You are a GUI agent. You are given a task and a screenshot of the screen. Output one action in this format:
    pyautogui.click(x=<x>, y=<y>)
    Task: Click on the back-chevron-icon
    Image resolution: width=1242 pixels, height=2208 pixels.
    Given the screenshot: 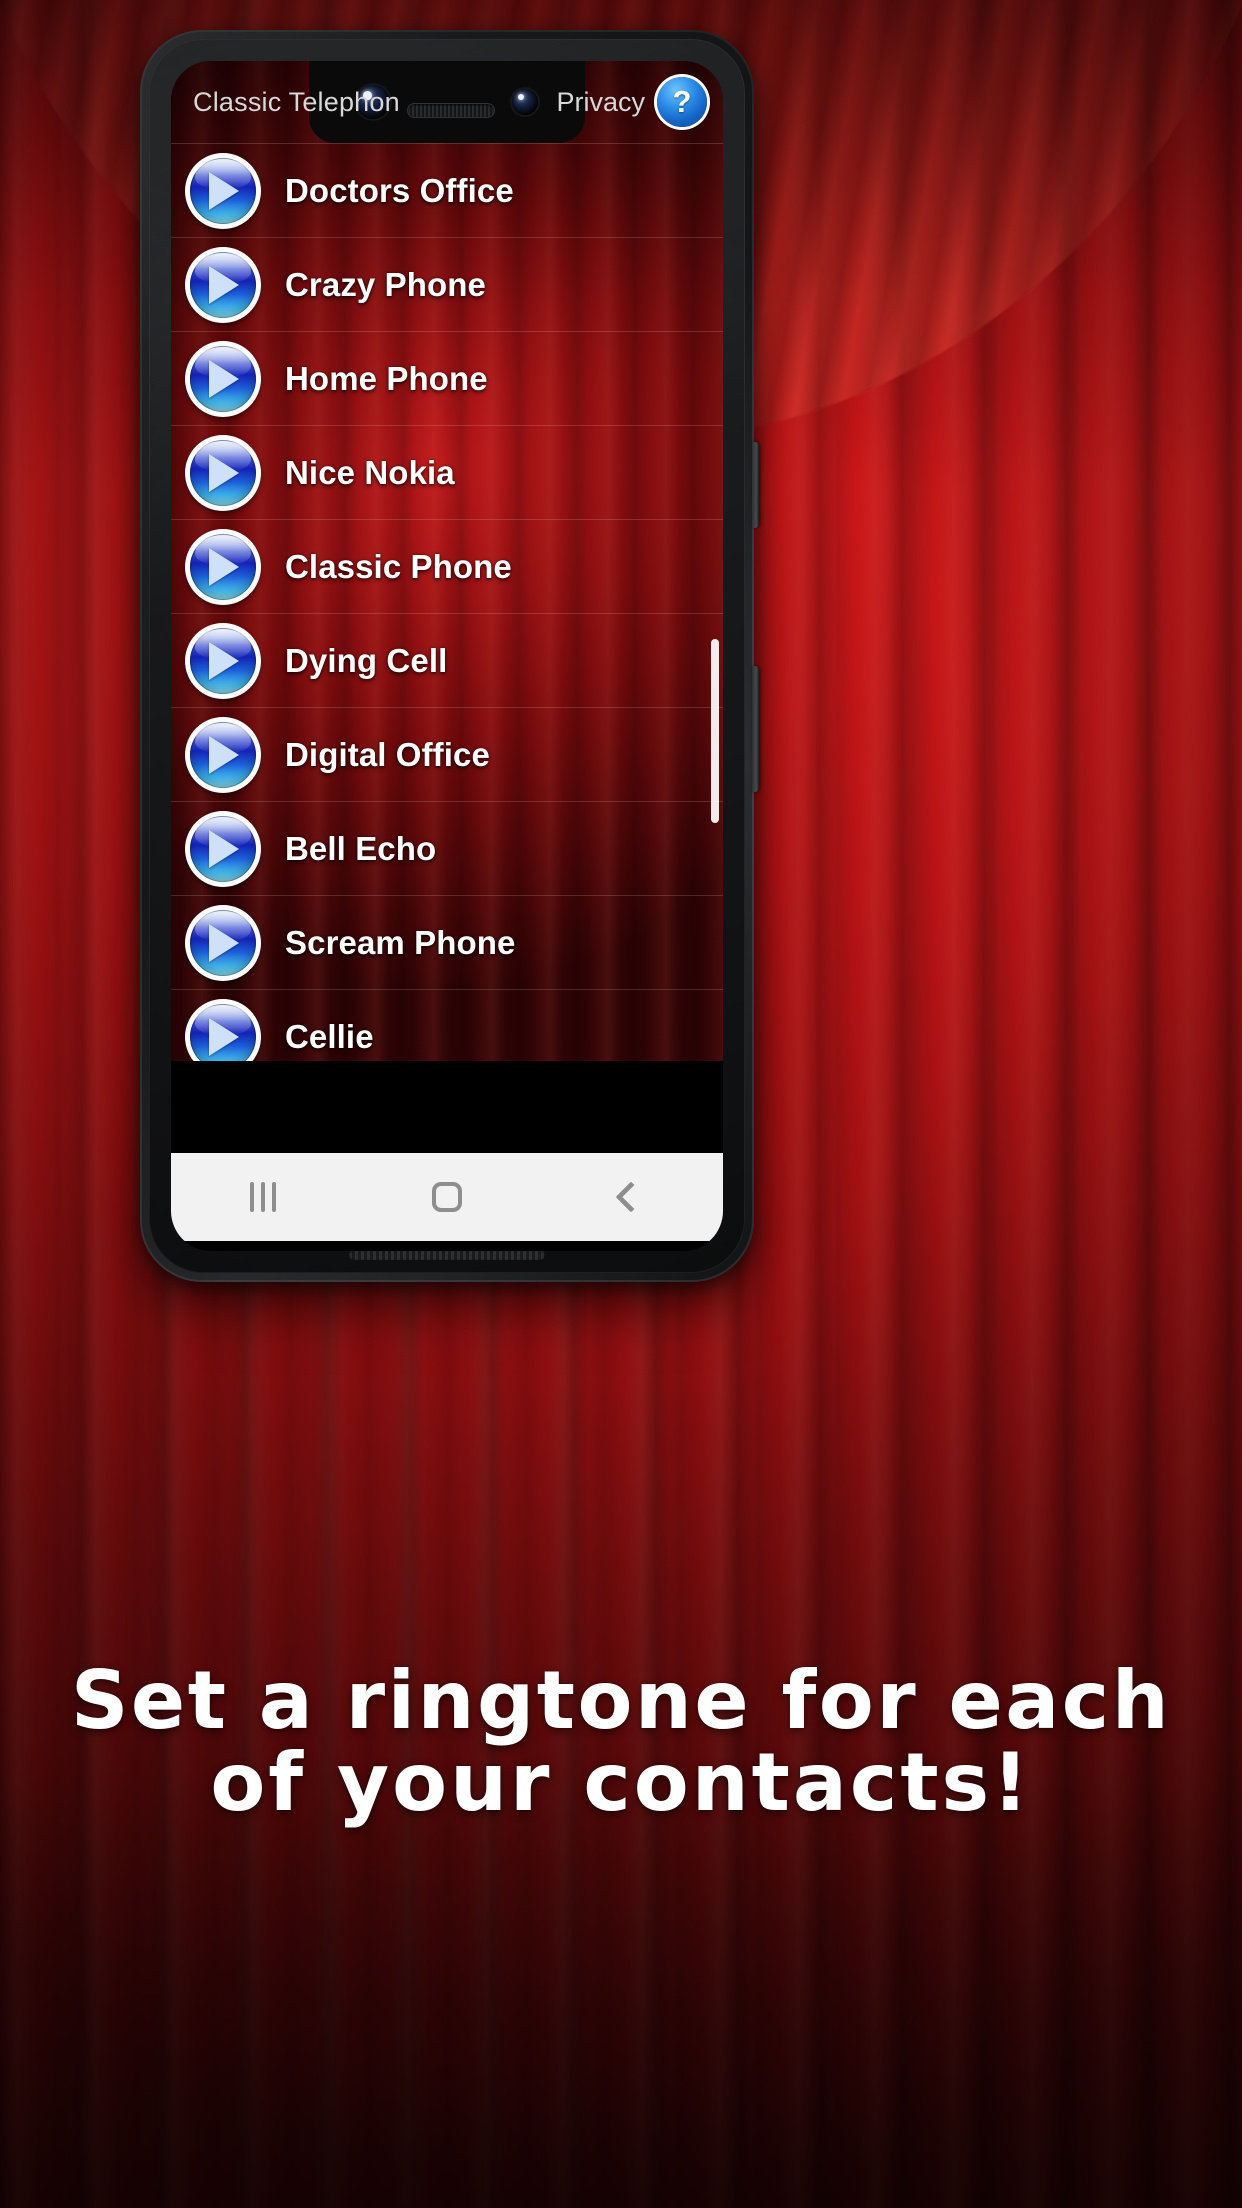 What is the action you would take?
    pyautogui.click(x=631, y=1197)
    